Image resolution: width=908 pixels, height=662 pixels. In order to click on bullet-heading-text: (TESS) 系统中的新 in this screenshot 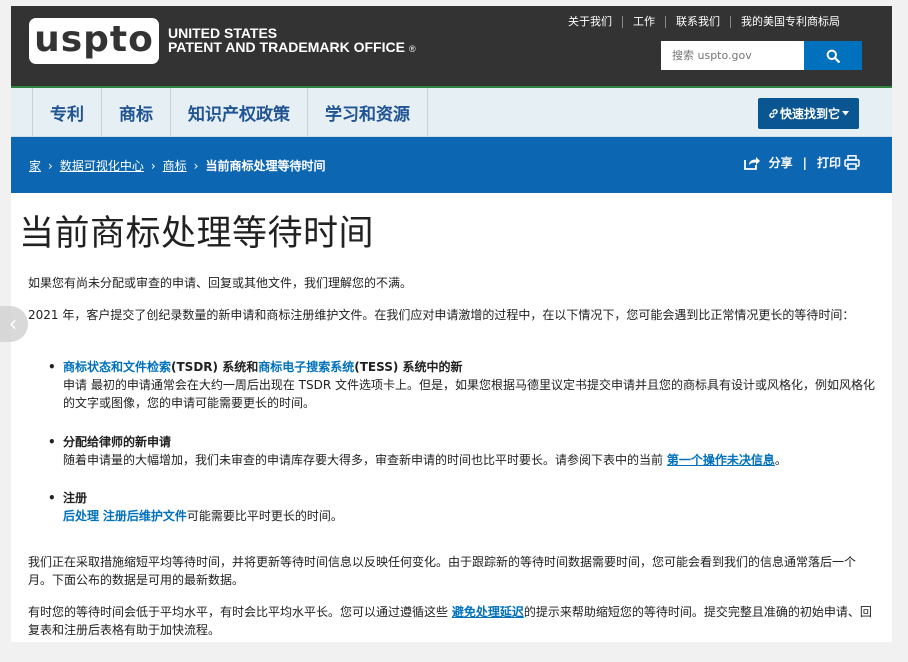, I will do `click(408, 367)`.